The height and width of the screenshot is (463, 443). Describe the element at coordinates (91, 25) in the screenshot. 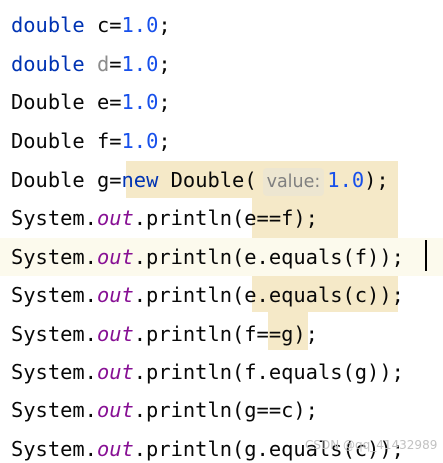

I see `code-line-1: double c=1.0;` at that location.